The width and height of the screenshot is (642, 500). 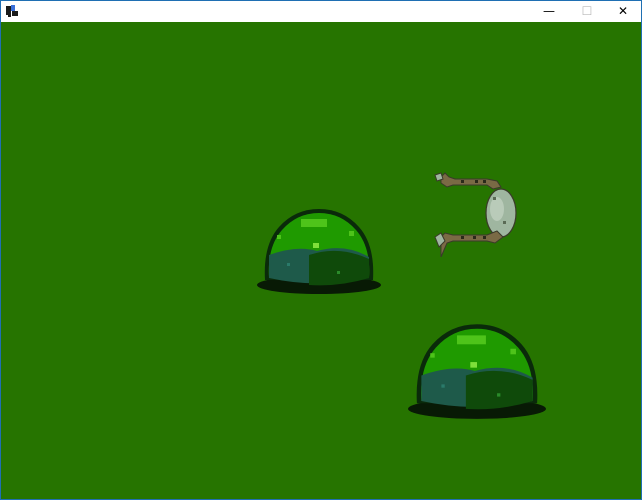 I want to click on title-bar: — ☐ ✕, so click(x=321, y=11).